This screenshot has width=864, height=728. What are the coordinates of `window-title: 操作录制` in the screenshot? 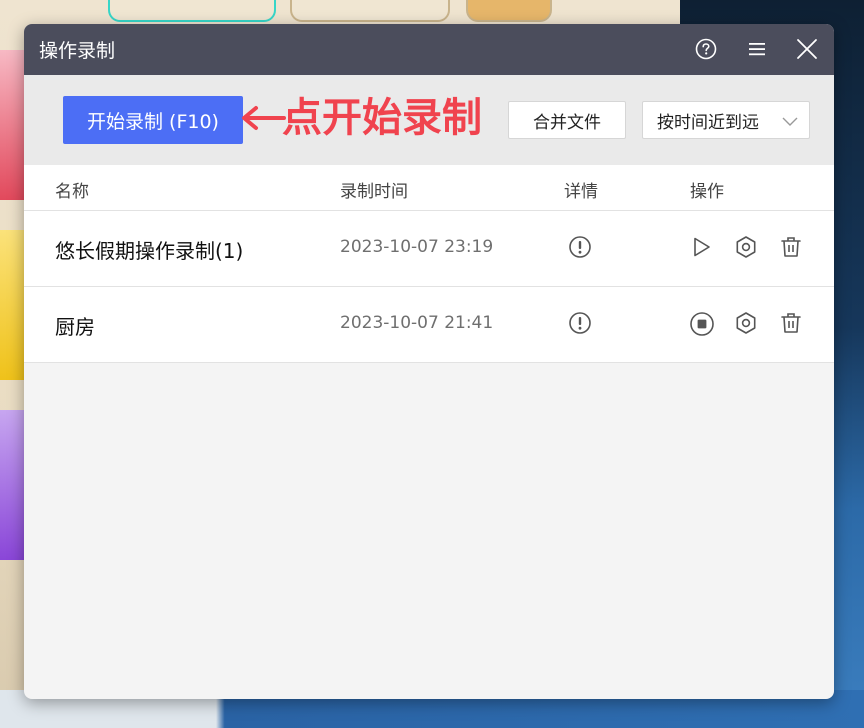 It's located at (77, 51).